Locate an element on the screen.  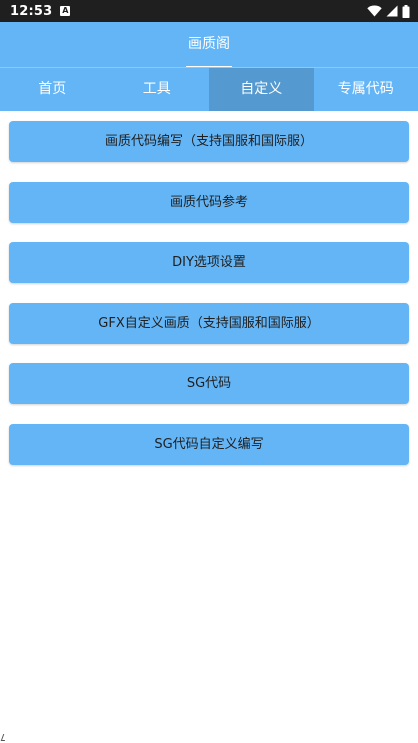
diy-options-button: DIY选项设置 is located at coordinates (209, 262).